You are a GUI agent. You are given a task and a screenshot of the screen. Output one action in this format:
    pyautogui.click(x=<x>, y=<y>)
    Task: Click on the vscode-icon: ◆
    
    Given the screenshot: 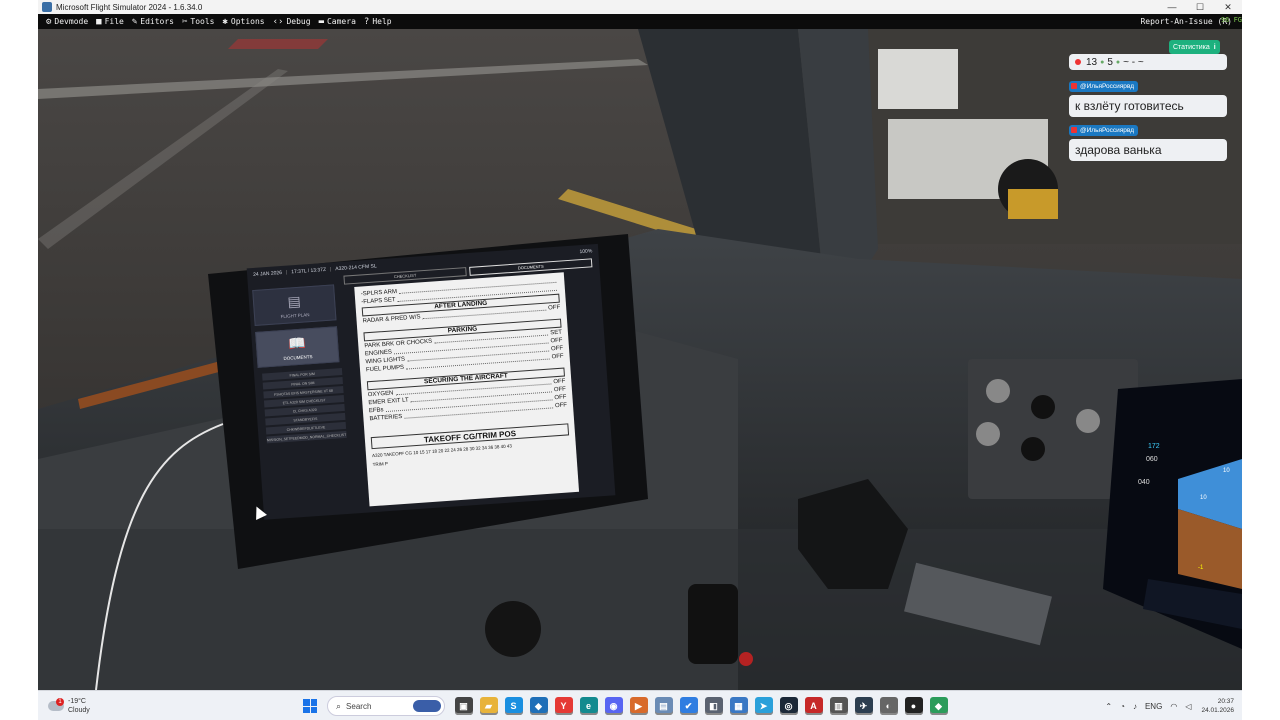 What is the action you would take?
    pyautogui.click(x=538, y=706)
    